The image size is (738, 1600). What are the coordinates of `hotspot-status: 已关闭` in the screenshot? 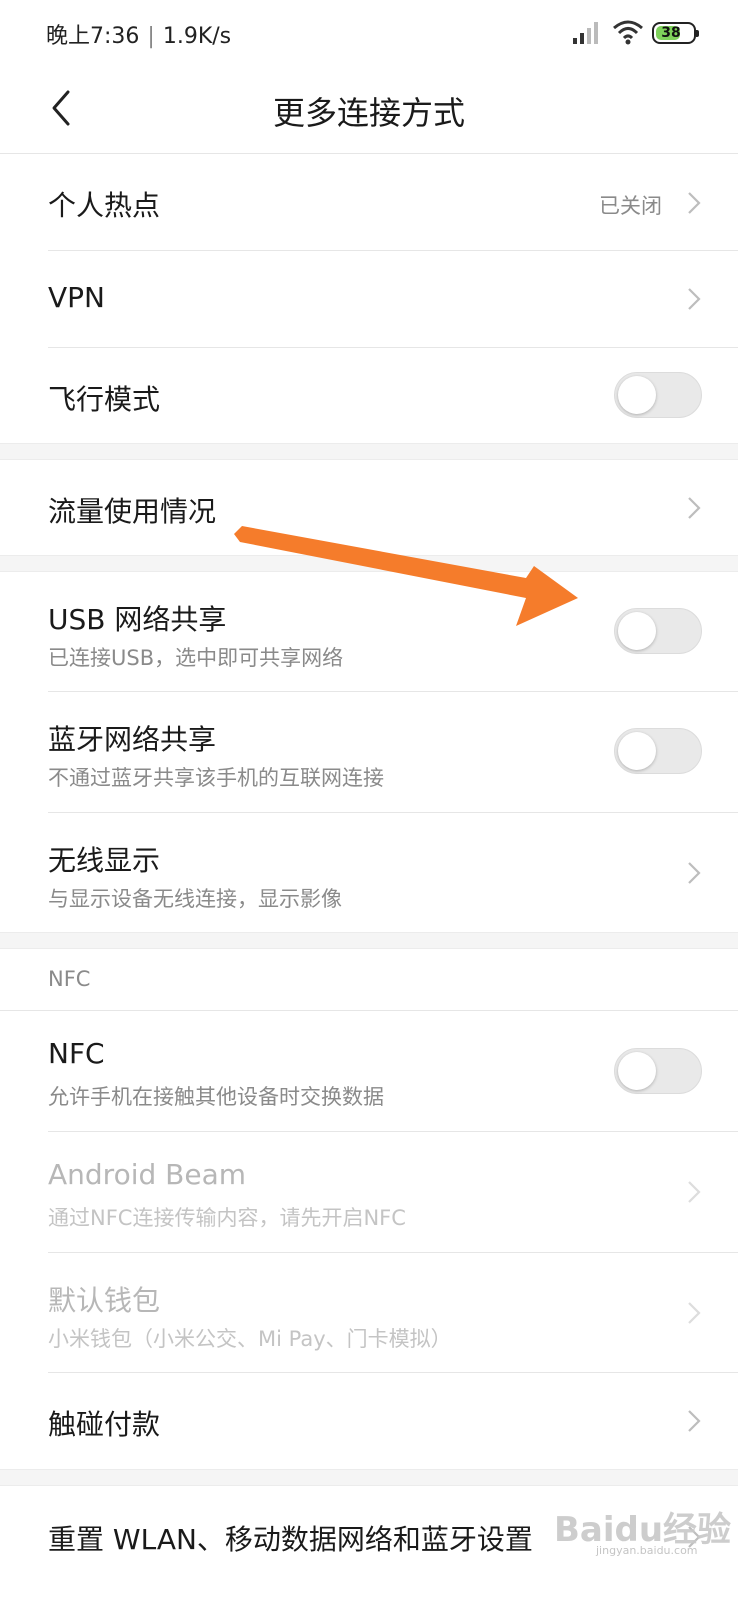 It's located at (630, 206).